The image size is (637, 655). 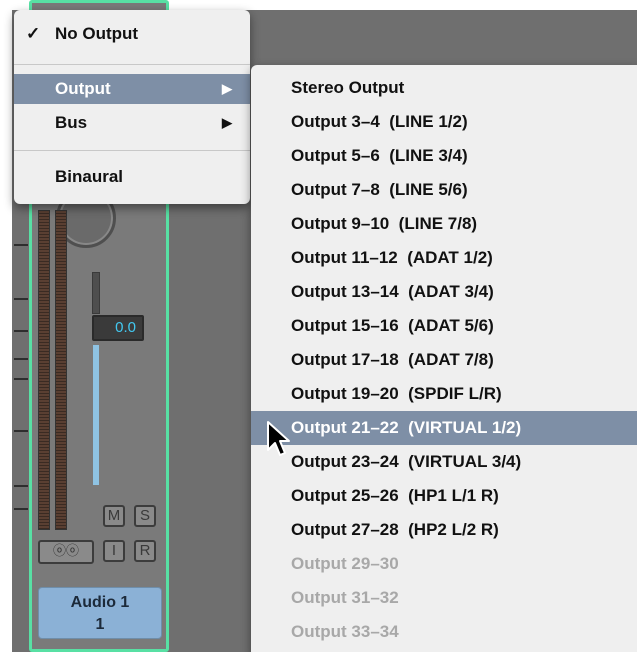 I want to click on submenu-item-label: Output 5–6 (LINE 3/4), so click(x=379, y=155).